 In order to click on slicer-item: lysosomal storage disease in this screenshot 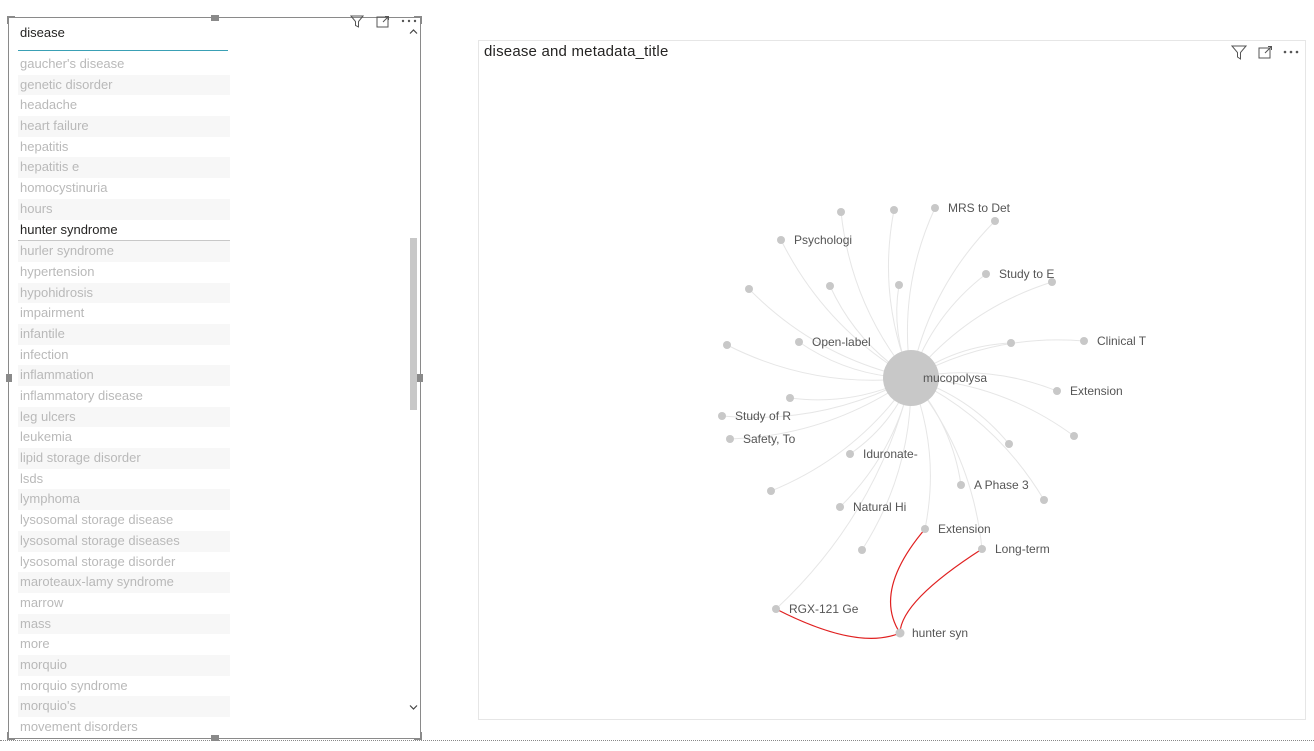, I will do `click(124, 520)`.